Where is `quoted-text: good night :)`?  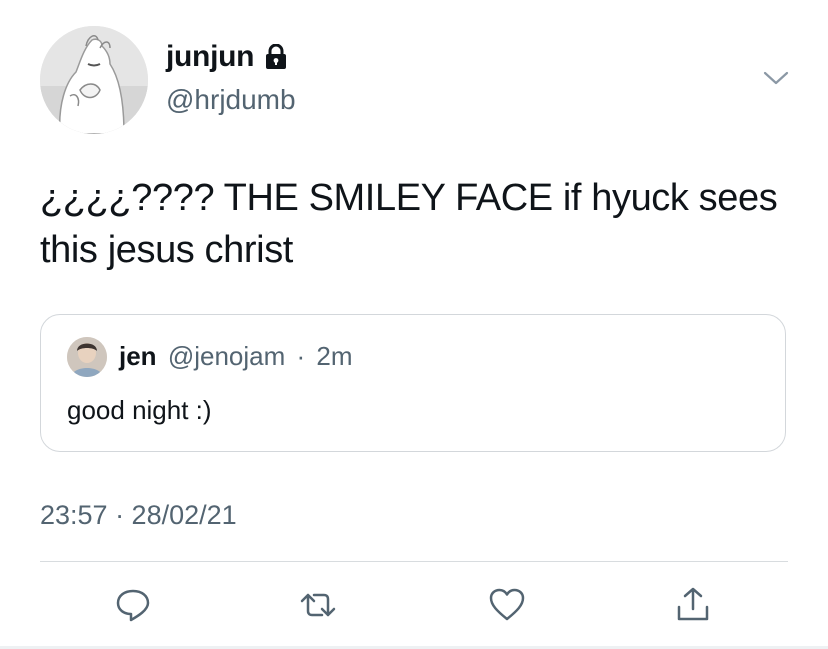
quoted-text: good night :) is located at coordinates (139, 410).